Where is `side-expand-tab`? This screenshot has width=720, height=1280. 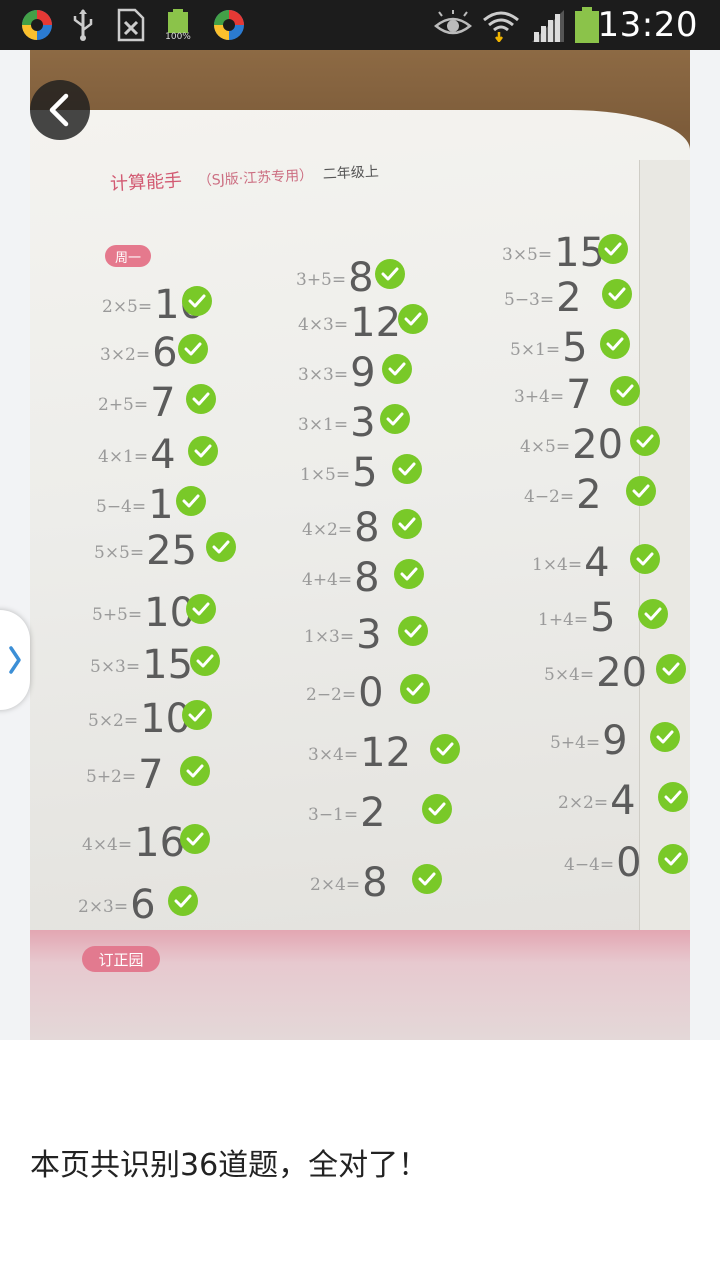
side-expand-tab is located at coordinates (15, 660).